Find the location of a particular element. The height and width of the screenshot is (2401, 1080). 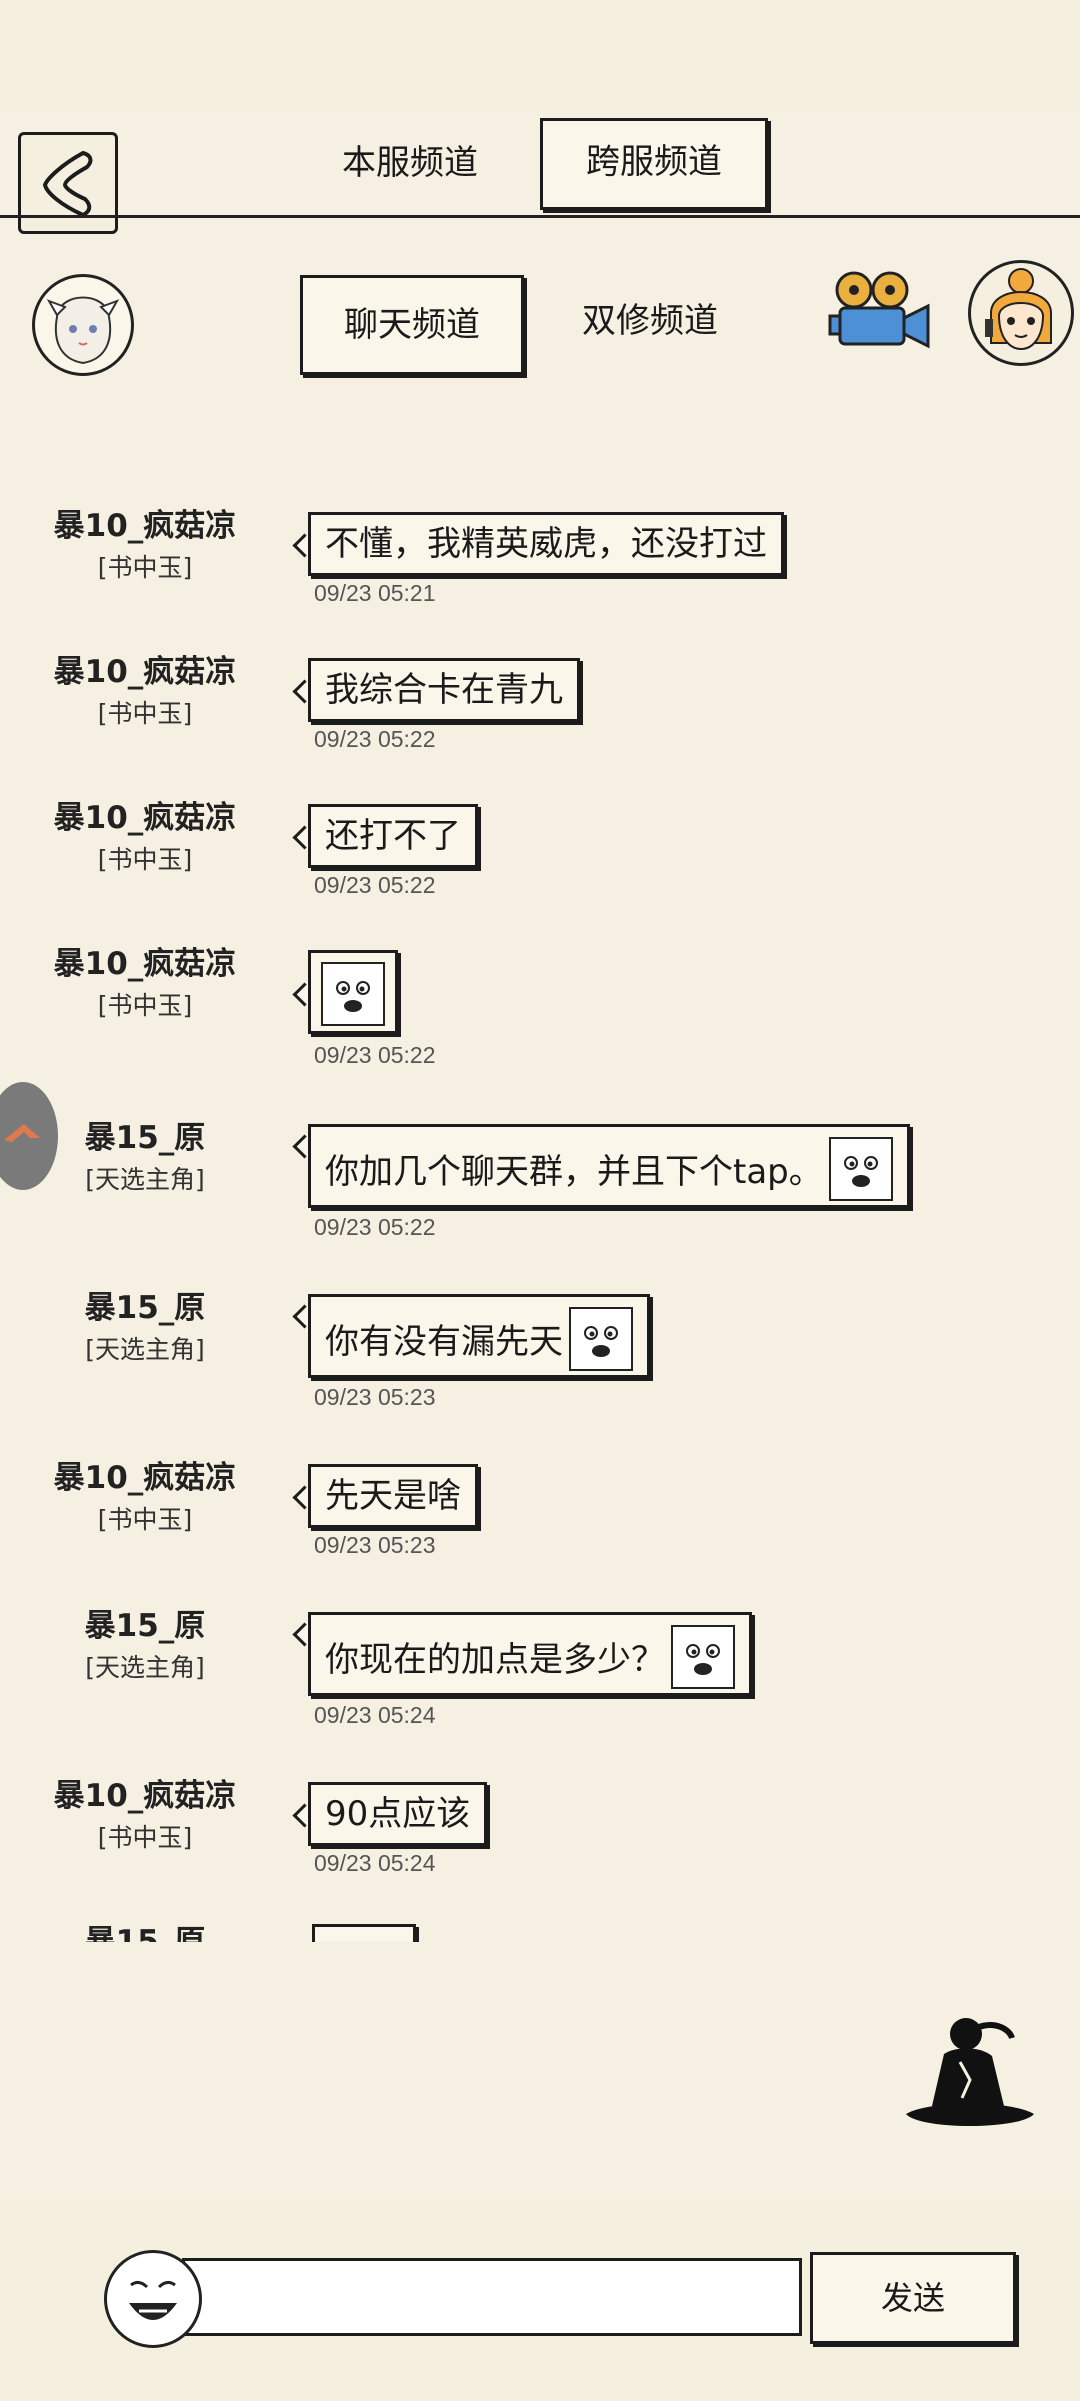

message-timestamp: 09/23 05:21 is located at coordinates (375, 593).